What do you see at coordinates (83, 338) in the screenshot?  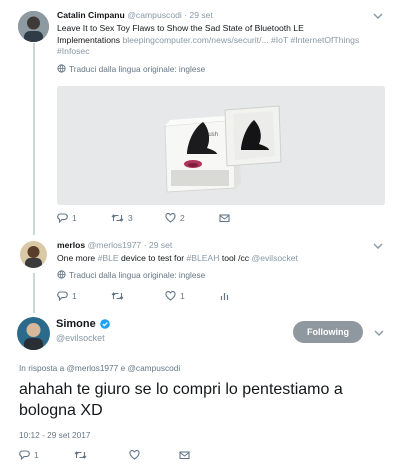 I see `author-handle: @evilsocket` at bounding box center [83, 338].